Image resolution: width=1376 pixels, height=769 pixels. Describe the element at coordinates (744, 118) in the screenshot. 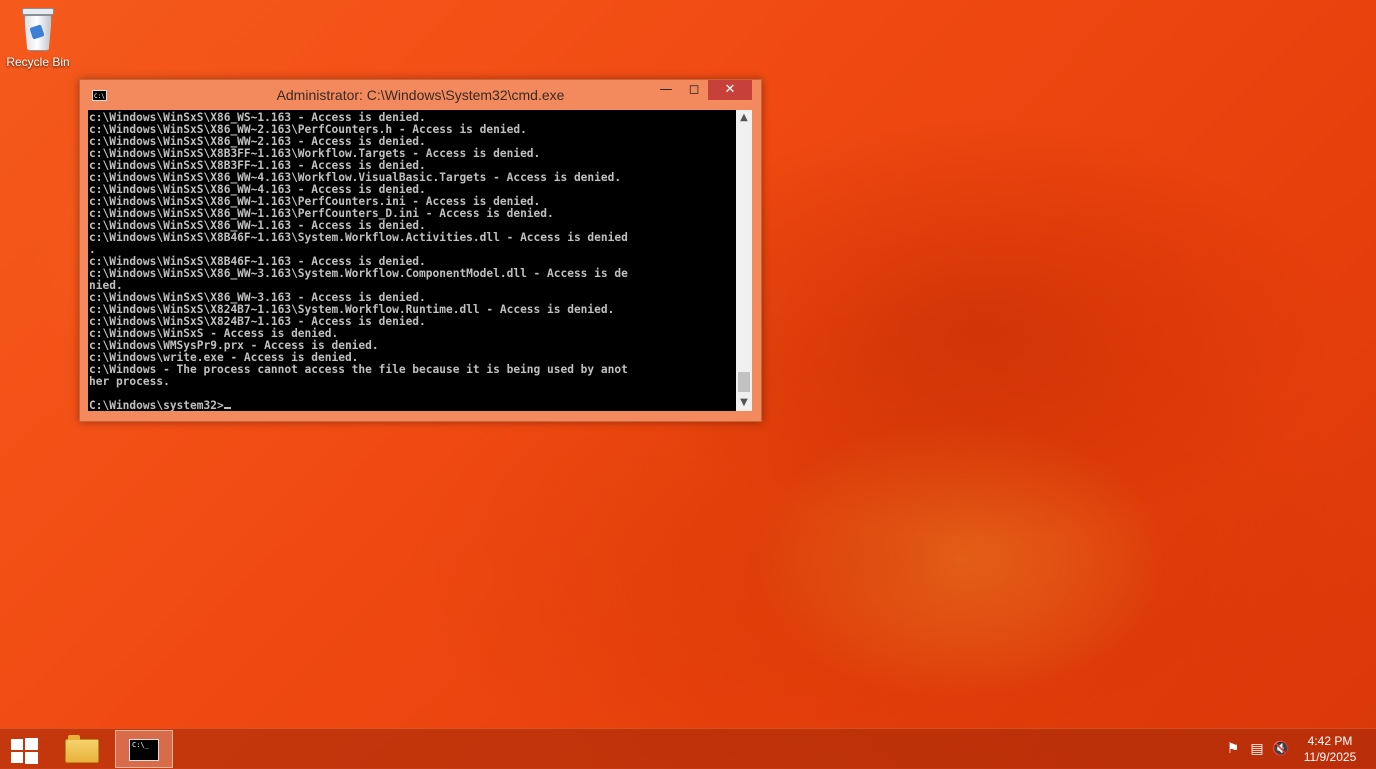

I see `scroll-up-arrow-icon: ▲` at that location.